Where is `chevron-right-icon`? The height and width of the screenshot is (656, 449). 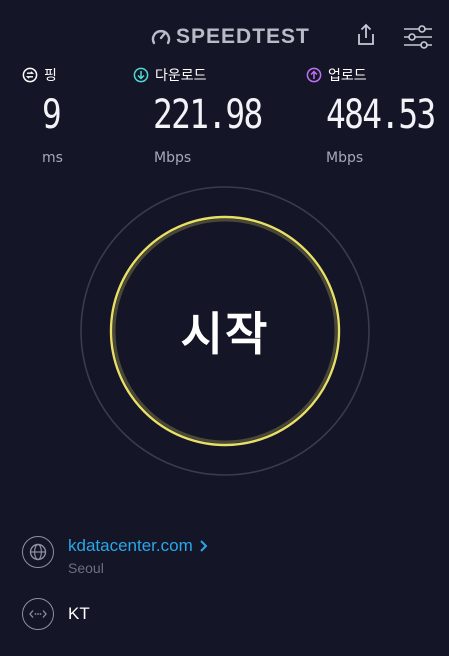
chevron-right-icon is located at coordinates (204, 546).